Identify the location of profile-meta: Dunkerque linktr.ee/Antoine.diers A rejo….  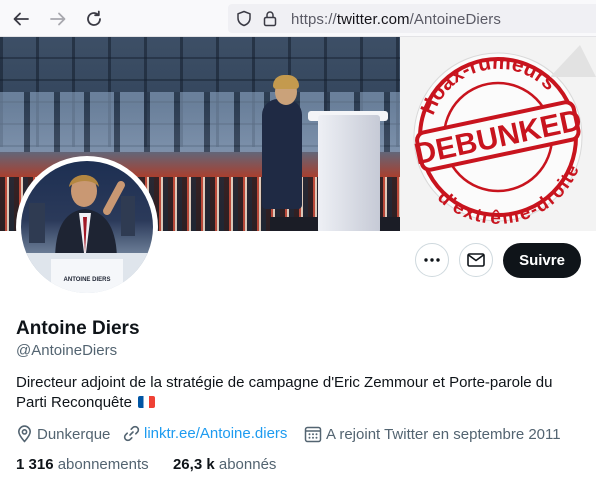
(306, 435).